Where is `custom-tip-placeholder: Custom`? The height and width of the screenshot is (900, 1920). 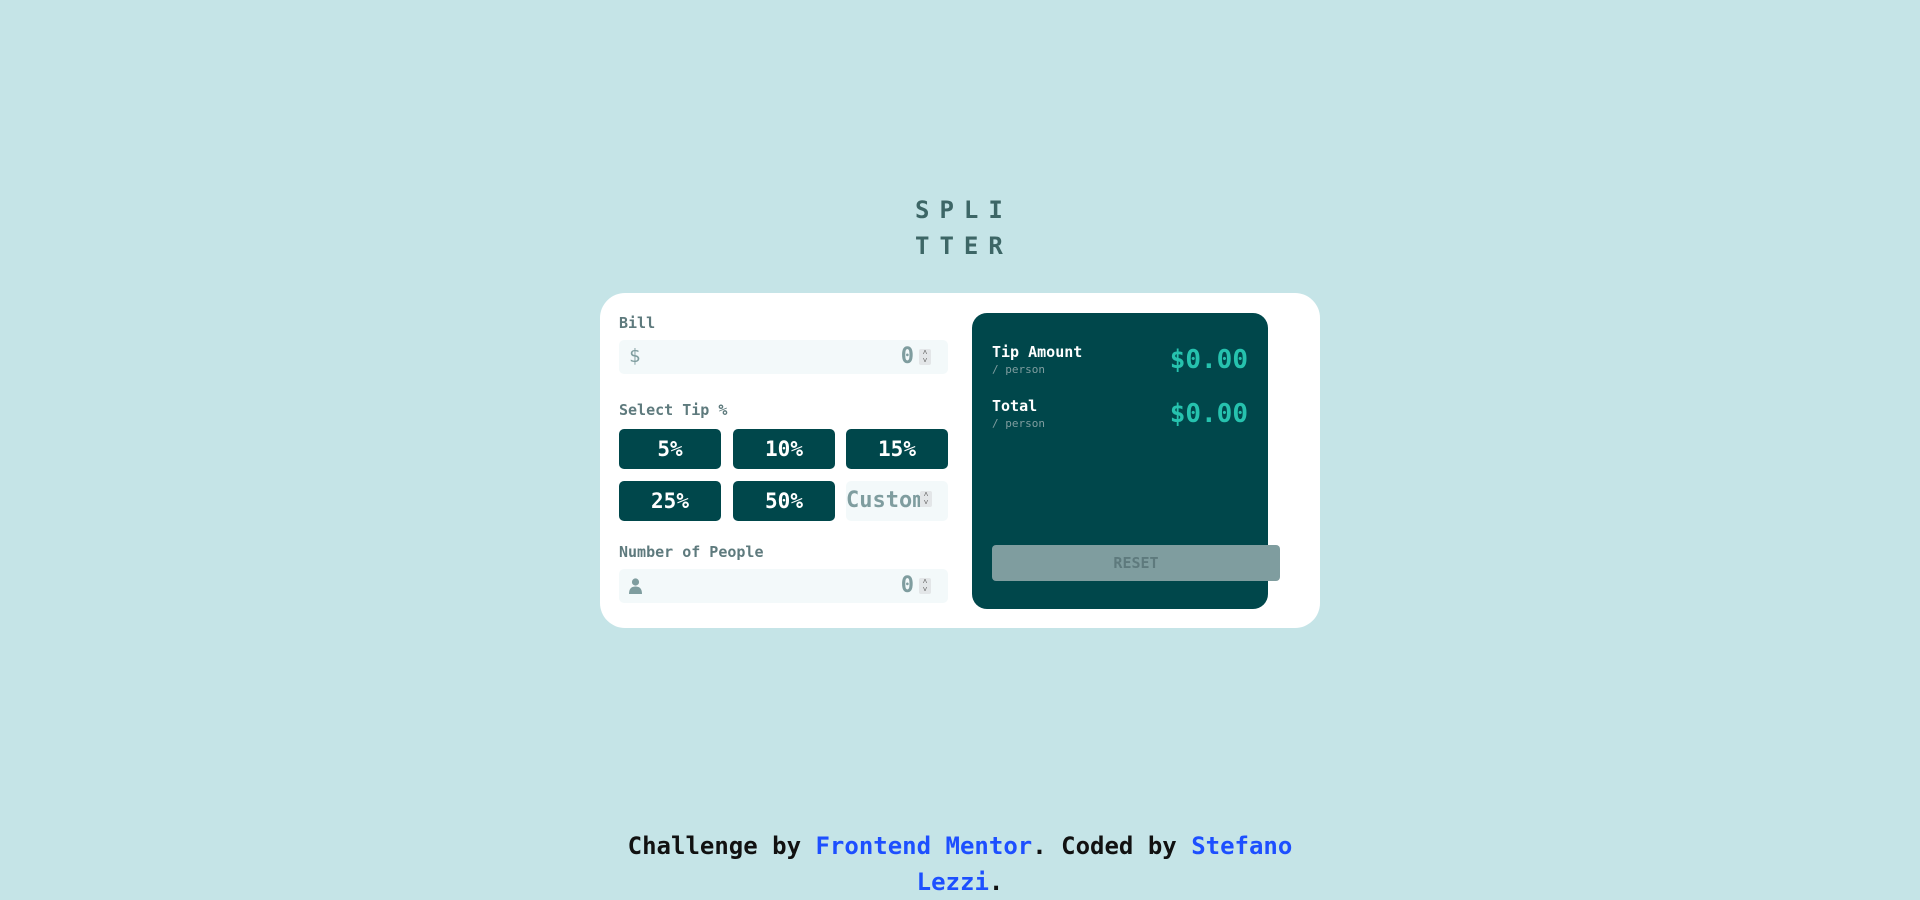 custom-tip-placeholder: Custom is located at coordinates (886, 500).